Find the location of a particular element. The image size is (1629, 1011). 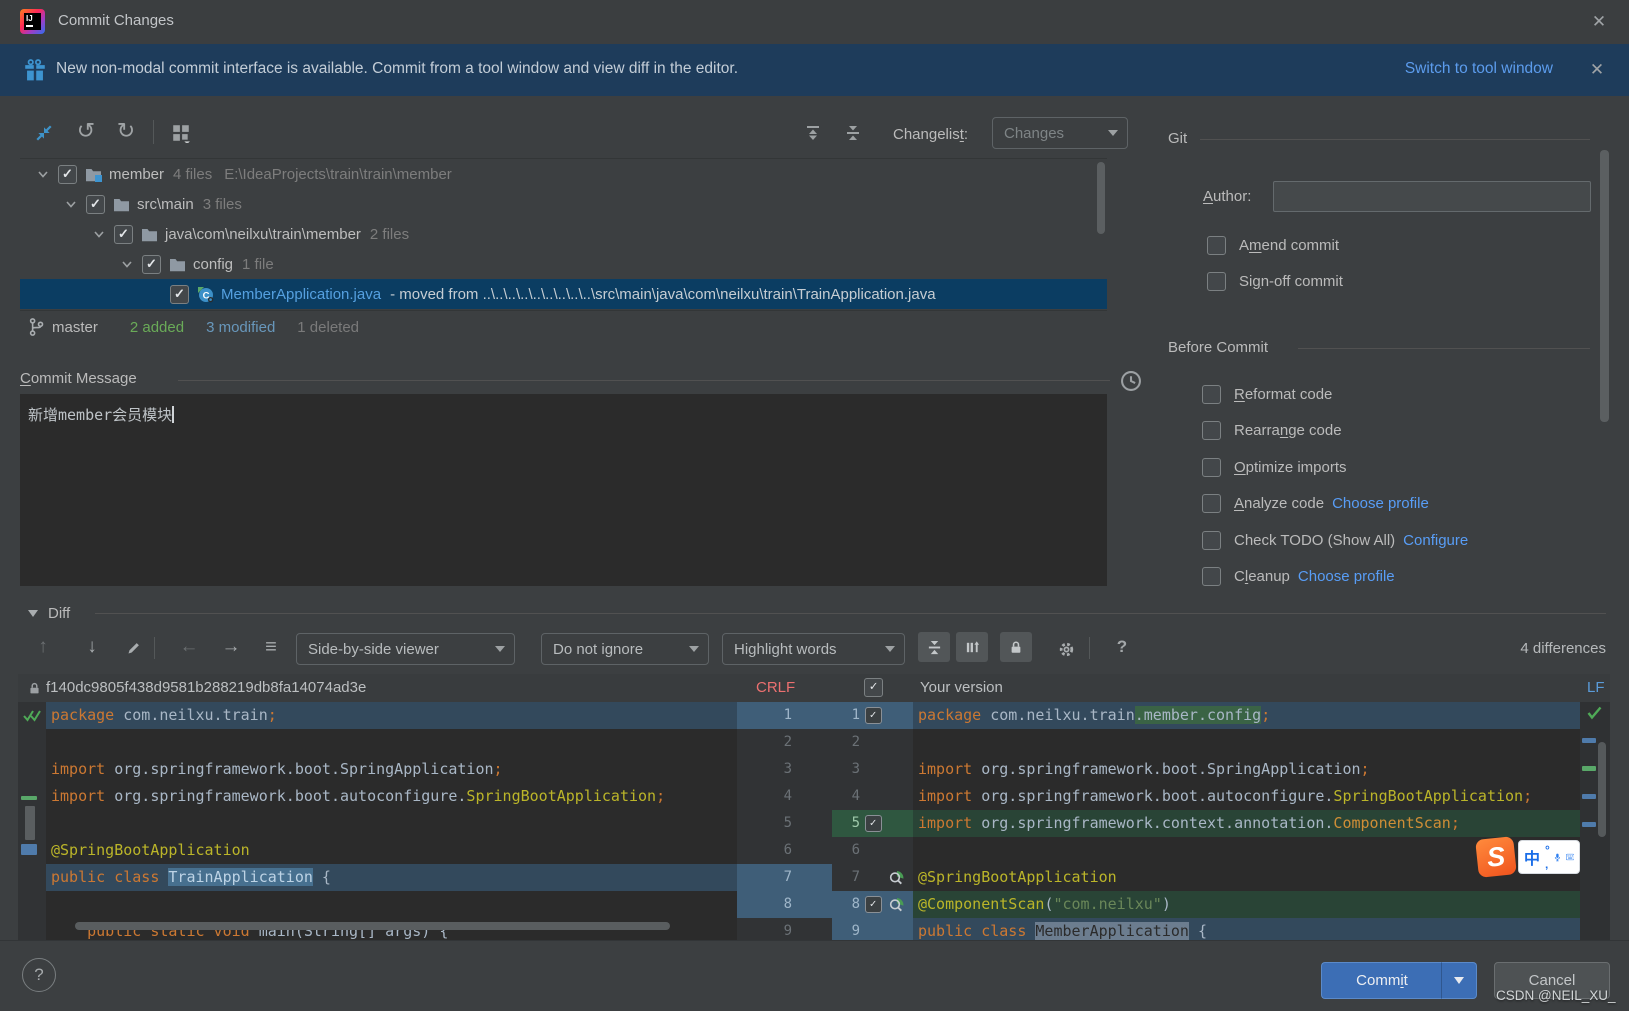

tree-scrollbar is located at coordinates (1101, 198).